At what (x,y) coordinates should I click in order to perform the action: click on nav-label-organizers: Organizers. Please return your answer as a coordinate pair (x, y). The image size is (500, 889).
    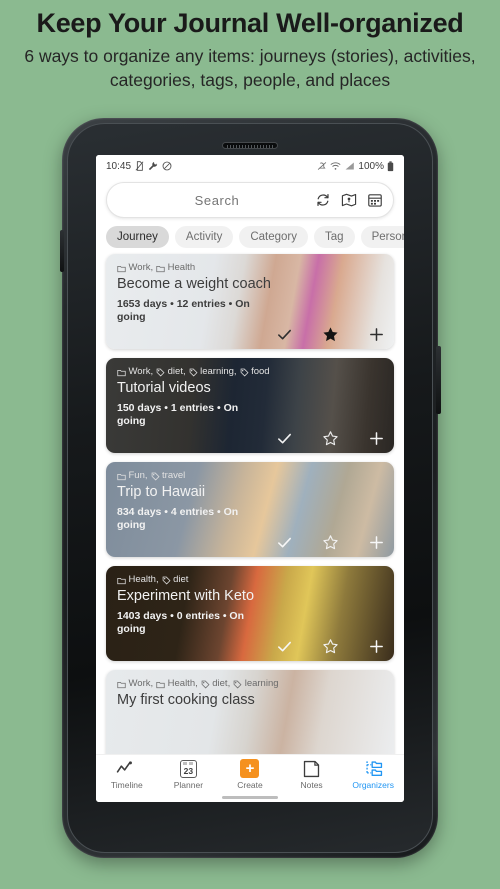
    Looking at the image, I should click on (373, 785).